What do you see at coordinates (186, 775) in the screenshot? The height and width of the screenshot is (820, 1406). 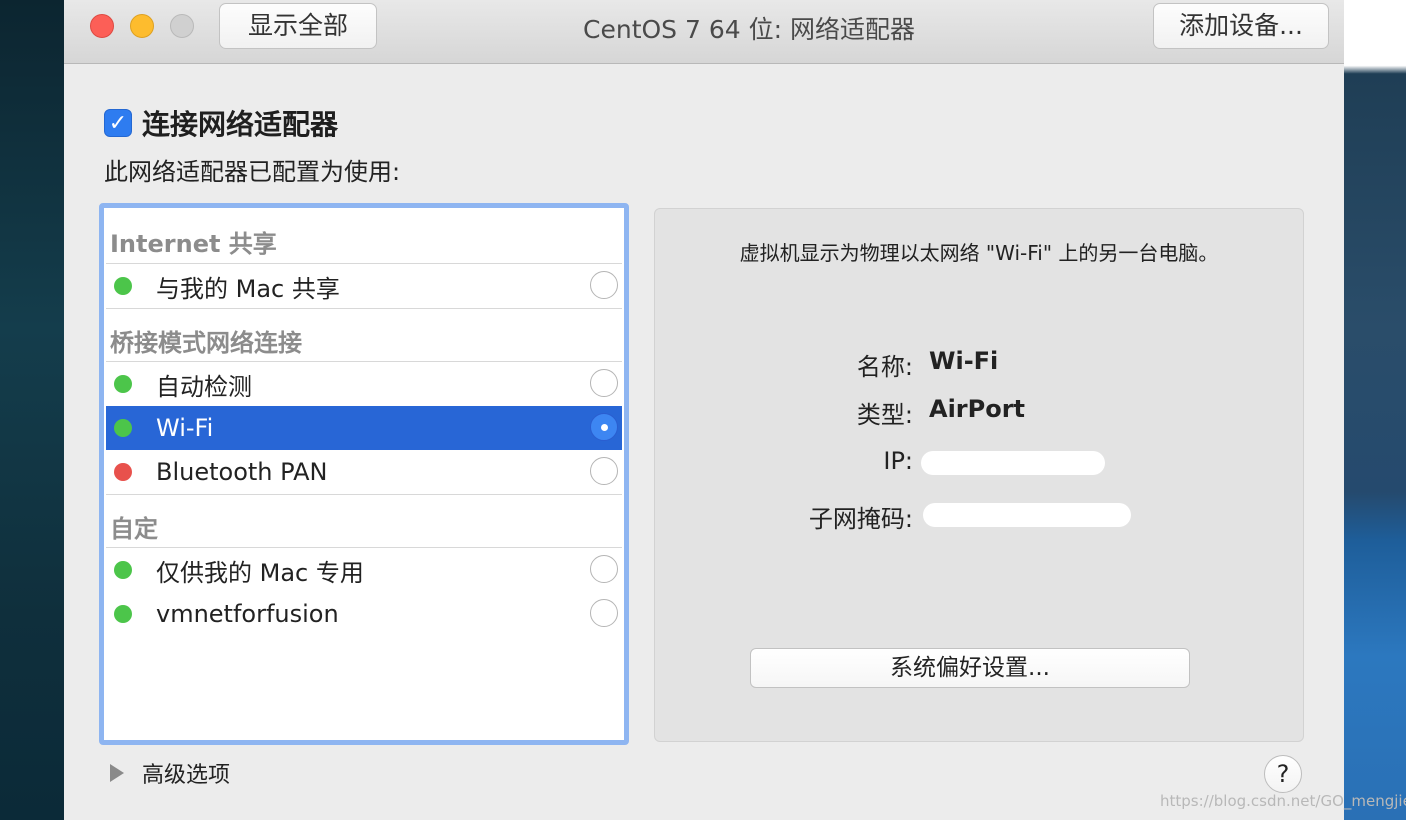 I see `advanced-options-label: 高级选项` at bounding box center [186, 775].